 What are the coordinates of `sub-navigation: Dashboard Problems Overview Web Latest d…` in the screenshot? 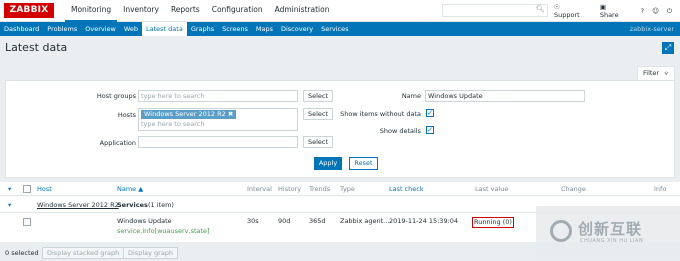 It's located at (340, 29).